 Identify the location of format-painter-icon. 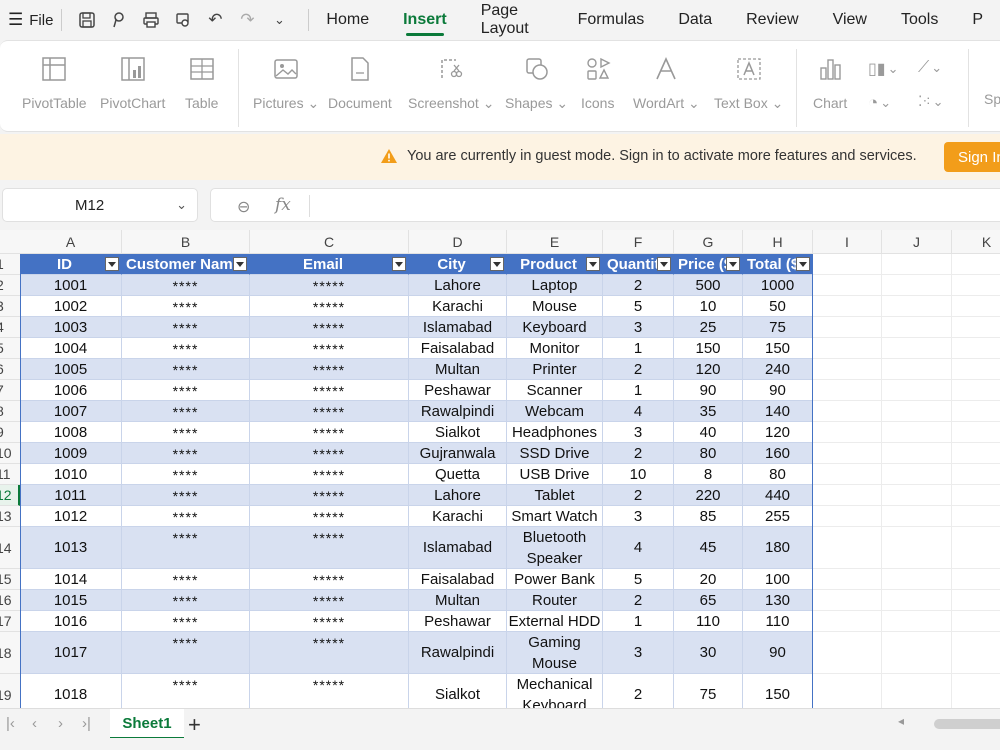
(119, 20).